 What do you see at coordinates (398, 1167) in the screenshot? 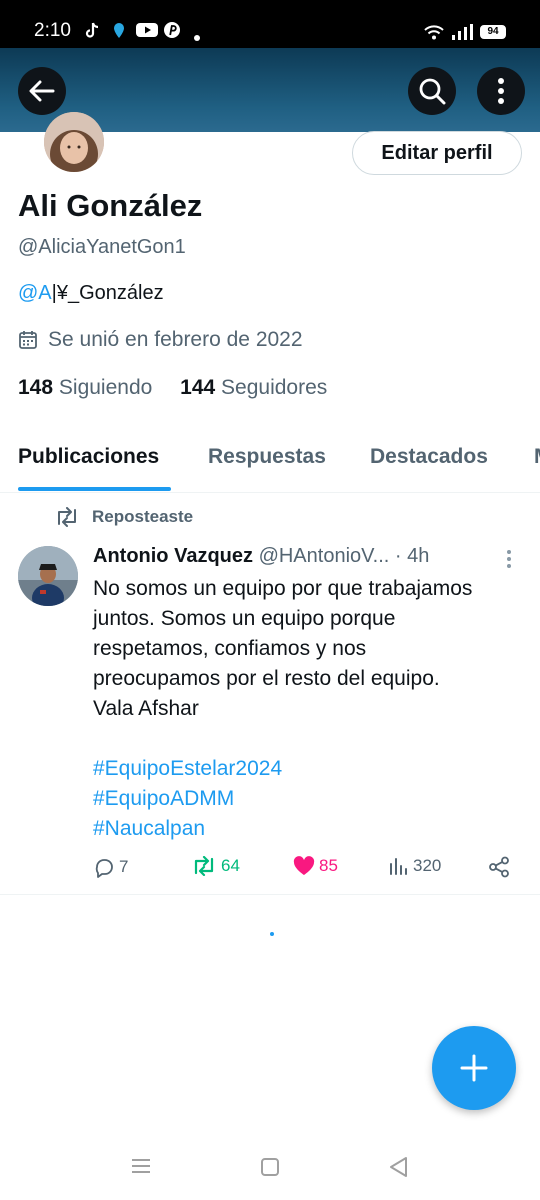
I see `back-triangle-icon` at bounding box center [398, 1167].